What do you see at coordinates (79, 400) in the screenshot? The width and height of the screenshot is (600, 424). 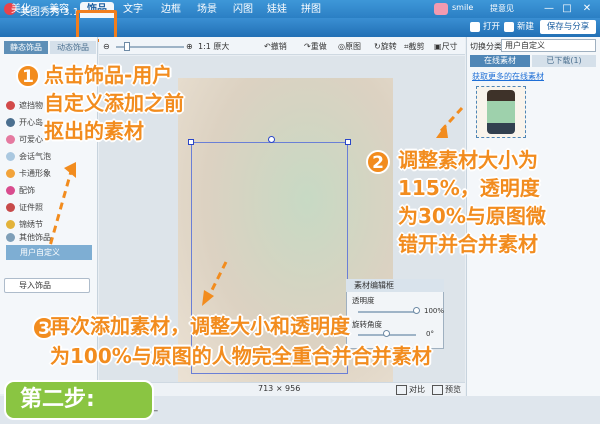 I see `step-badge: 第二步:` at bounding box center [79, 400].